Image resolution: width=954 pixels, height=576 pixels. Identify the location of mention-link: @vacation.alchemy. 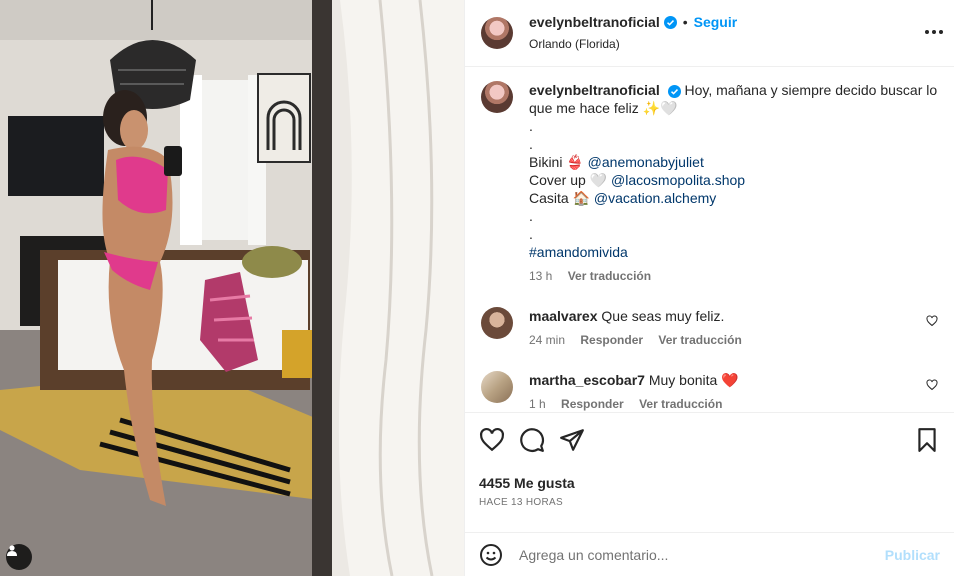
(655, 198).